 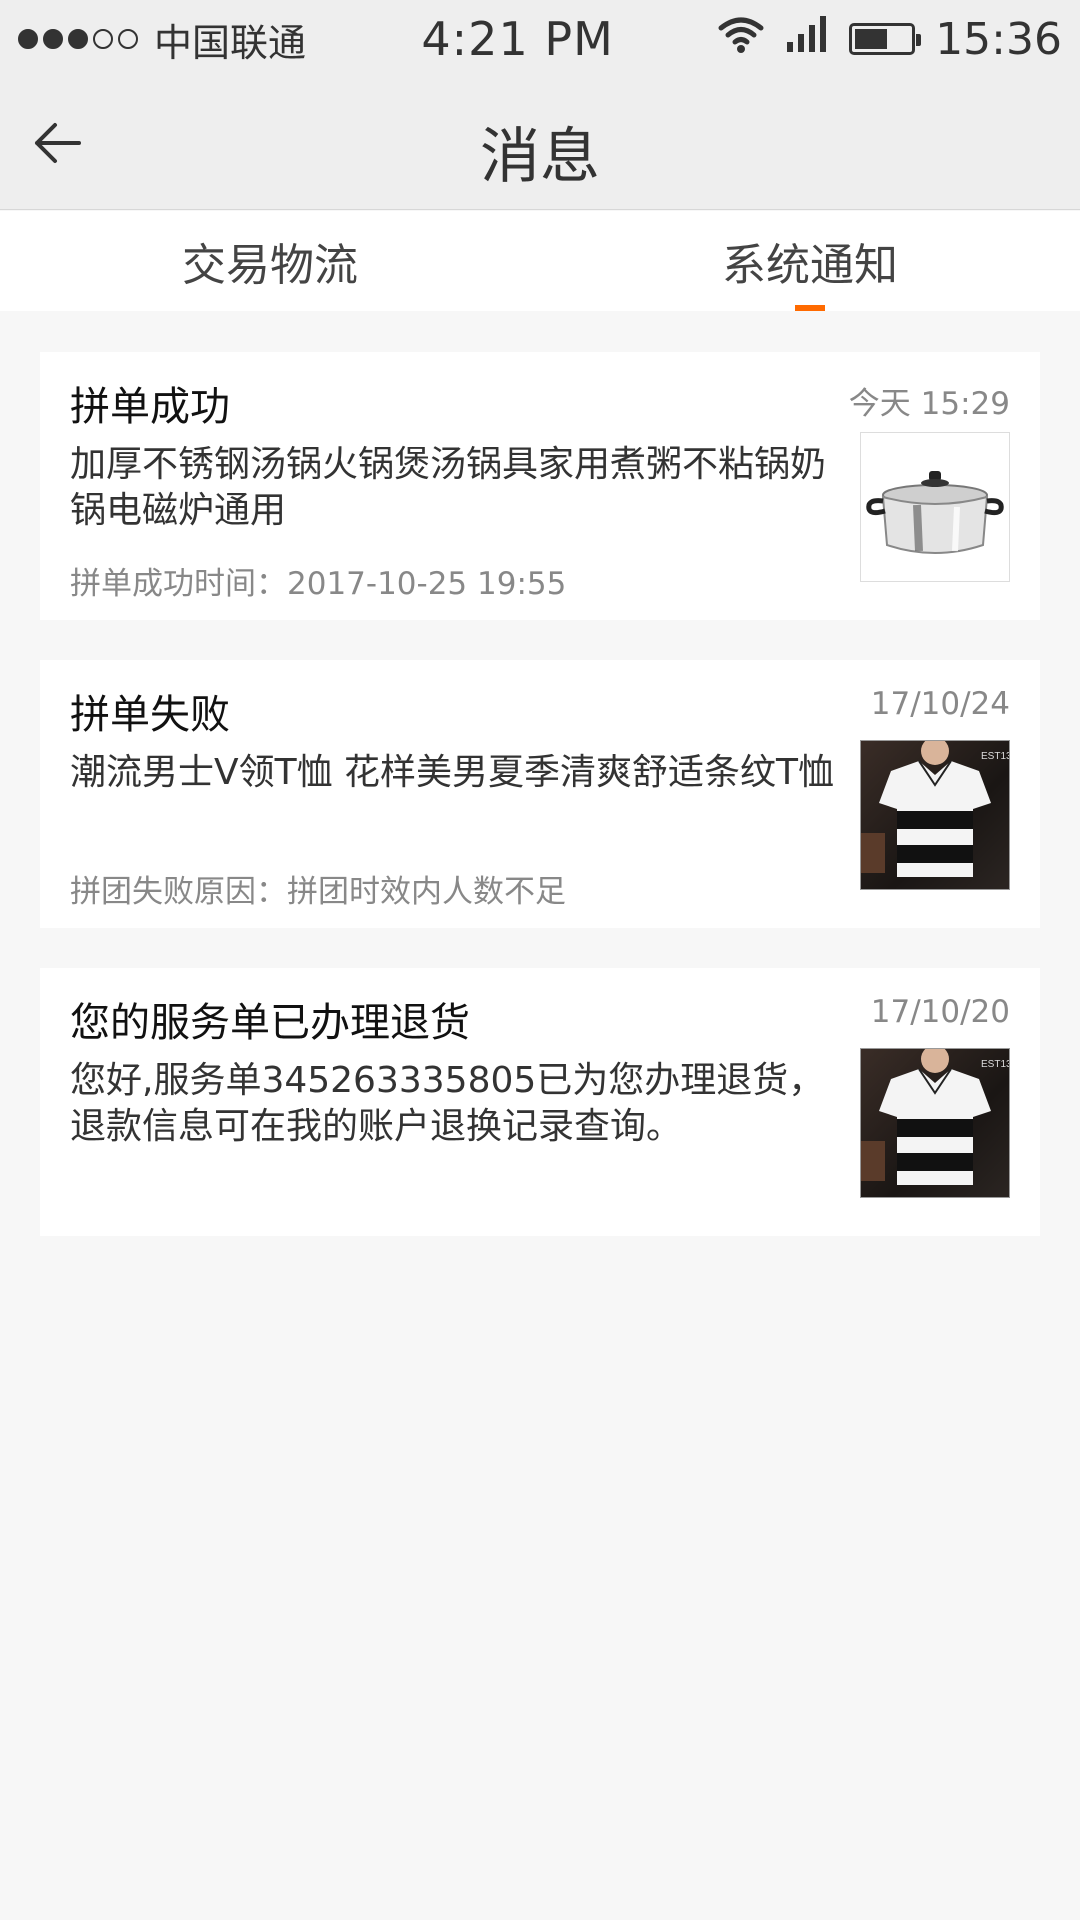 What do you see at coordinates (540, 157) in the screenshot?
I see `page-title: 消息` at bounding box center [540, 157].